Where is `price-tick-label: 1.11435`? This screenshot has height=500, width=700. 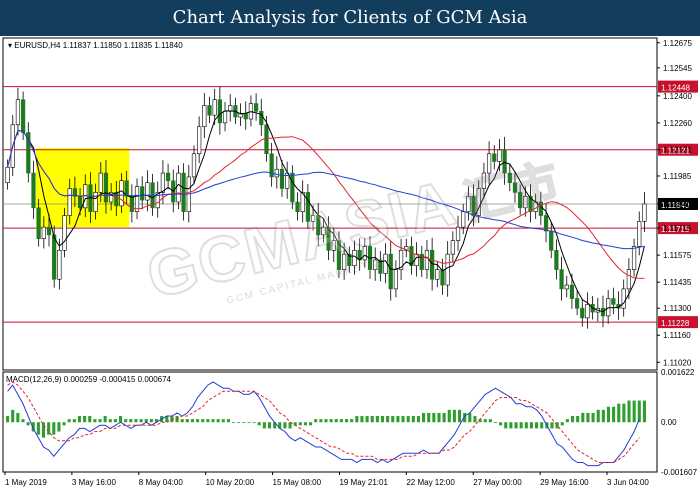
price-tick-label: 1.11435 is located at coordinates (677, 282).